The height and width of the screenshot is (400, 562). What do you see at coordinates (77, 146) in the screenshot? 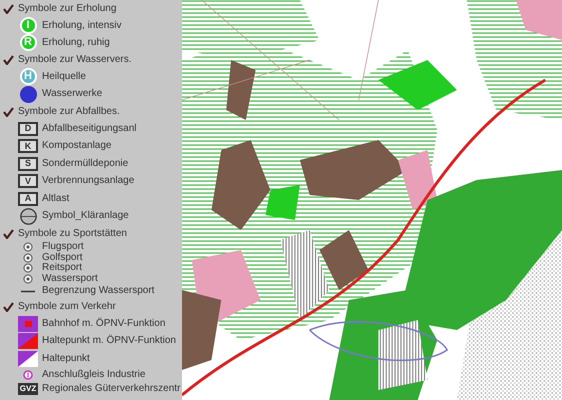
I see `legend-label: Kompostanlage` at bounding box center [77, 146].